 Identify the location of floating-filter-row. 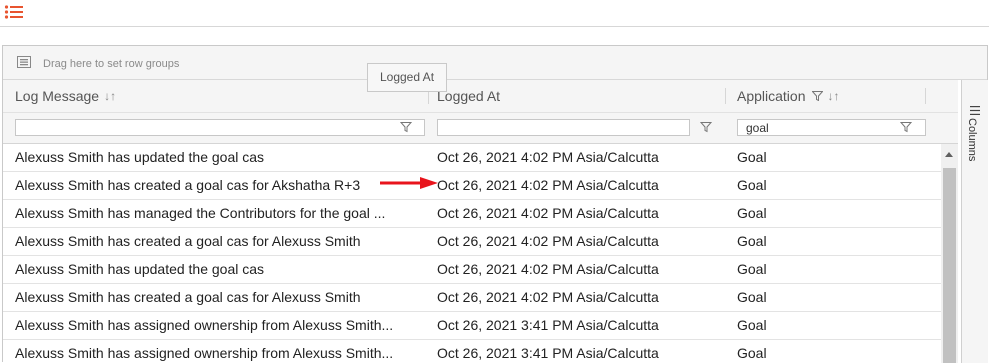
(480, 128).